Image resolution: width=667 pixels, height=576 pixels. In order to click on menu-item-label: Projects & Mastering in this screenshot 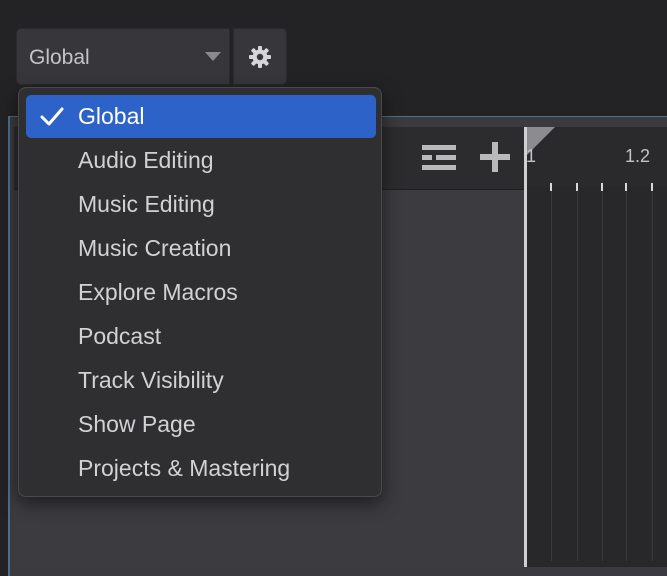, I will do `click(184, 468)`.